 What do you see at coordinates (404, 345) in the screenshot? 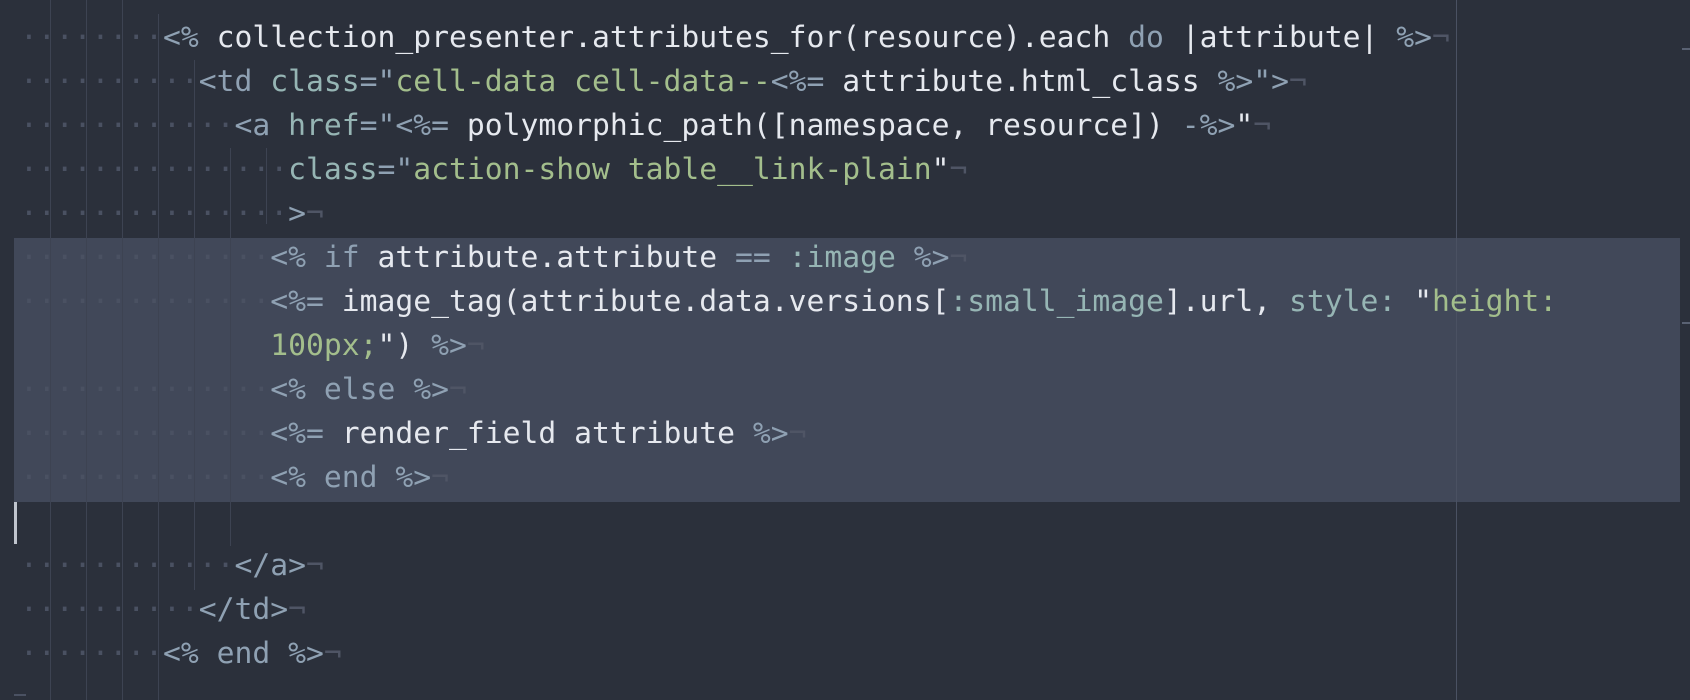
I see `code-token: ")` at bounding box center [404, 345].